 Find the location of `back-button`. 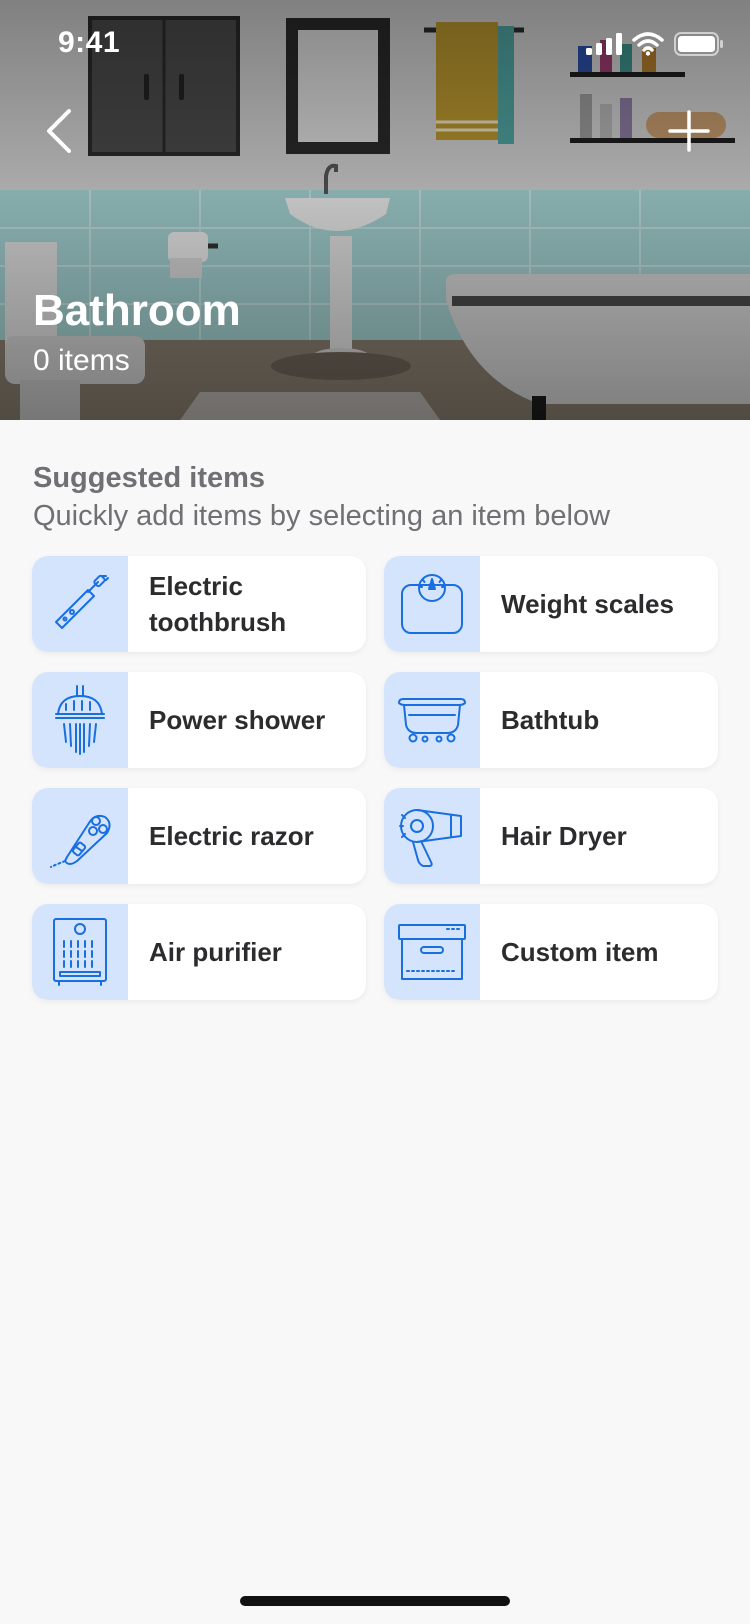

back-button is located at coordinates (58, 133).